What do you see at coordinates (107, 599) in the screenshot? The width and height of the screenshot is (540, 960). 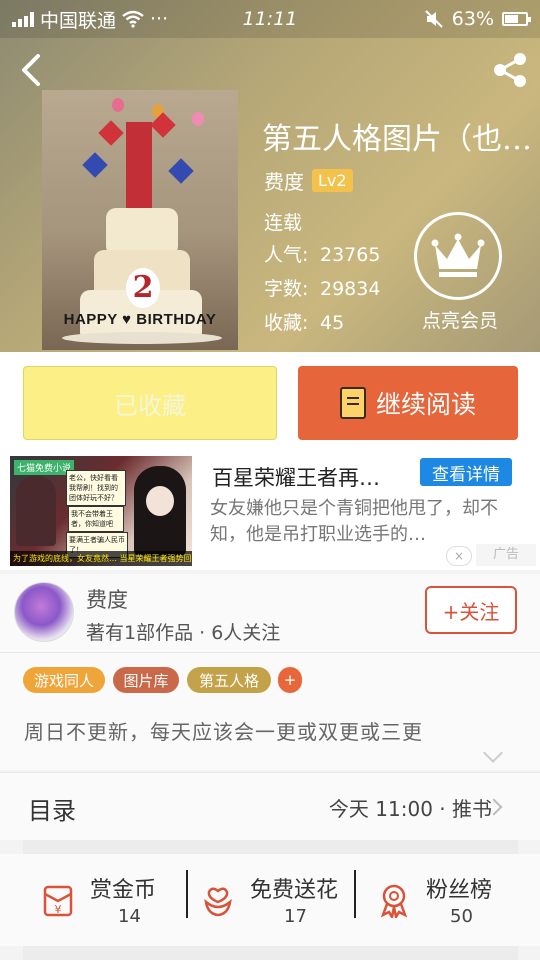 I see `author-name: 费度` at bounding box center [107, 599].